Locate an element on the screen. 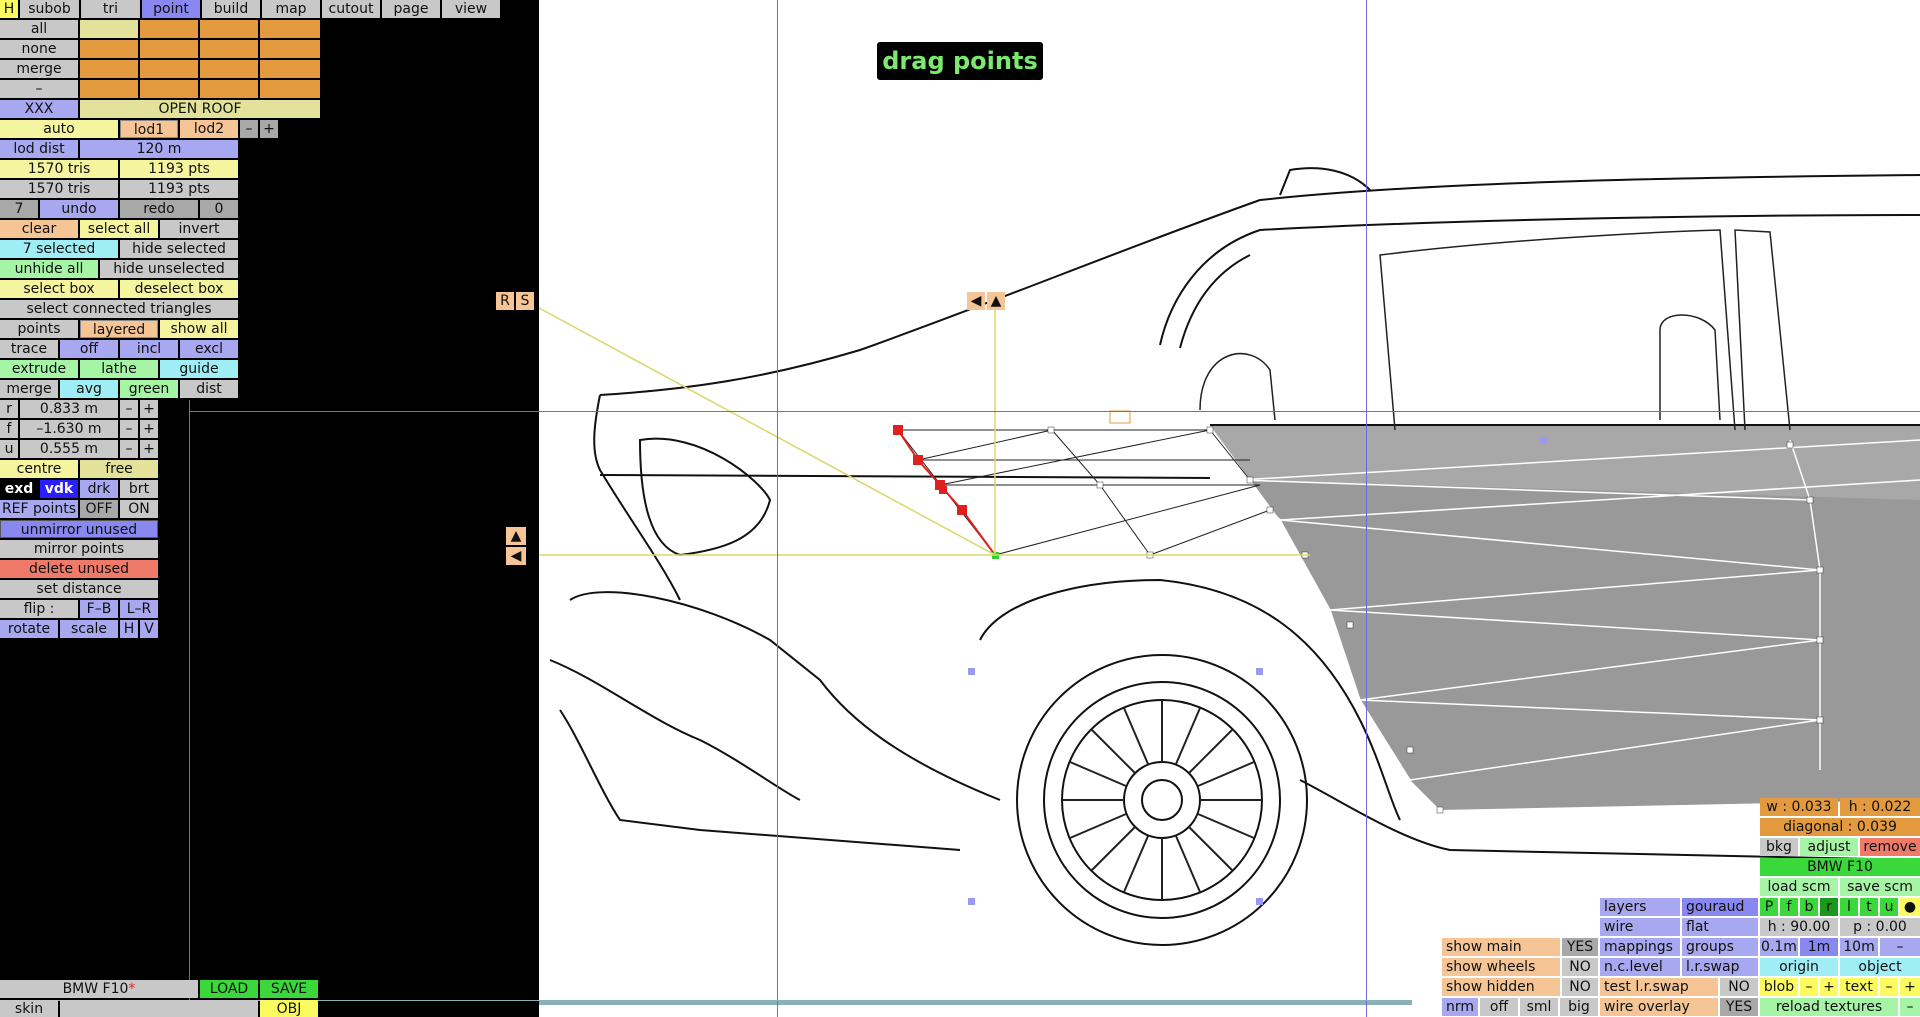 The width and height of the screenshot is (1920, 1017). move-left-handle: ◀ is located at coordinates (976, 301).